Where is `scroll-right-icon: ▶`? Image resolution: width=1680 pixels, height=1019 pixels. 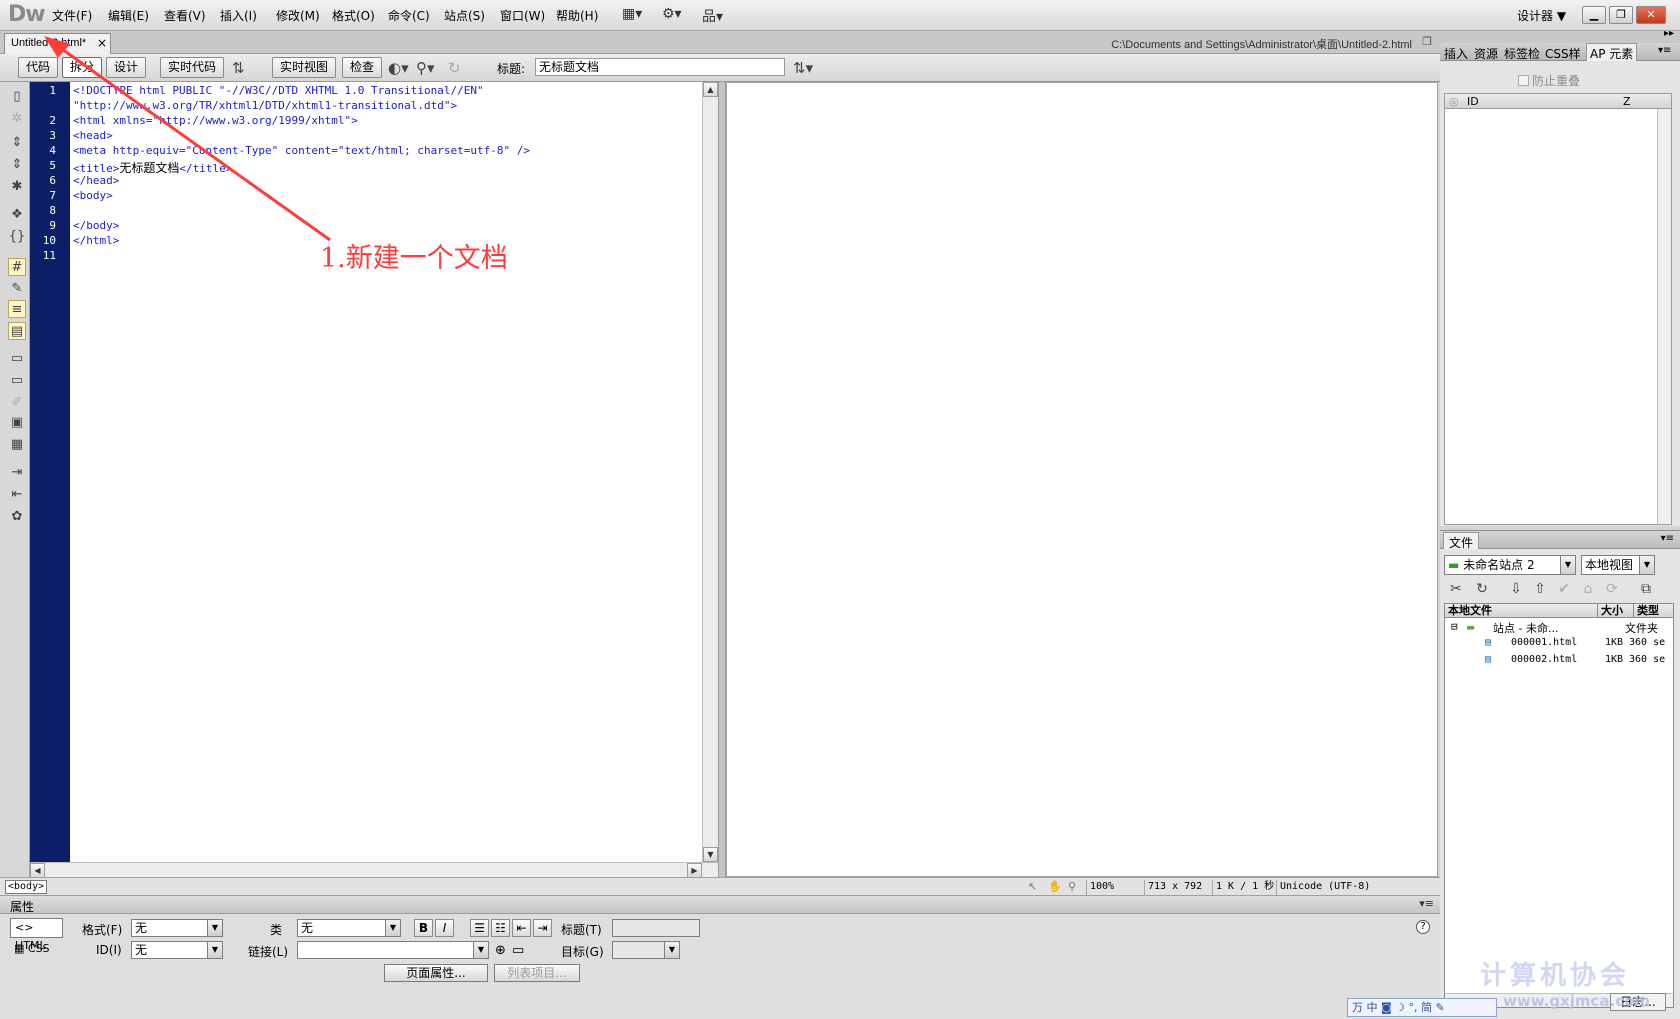 scroll-right-icon: ▶ is located at coordinates (694, 870).